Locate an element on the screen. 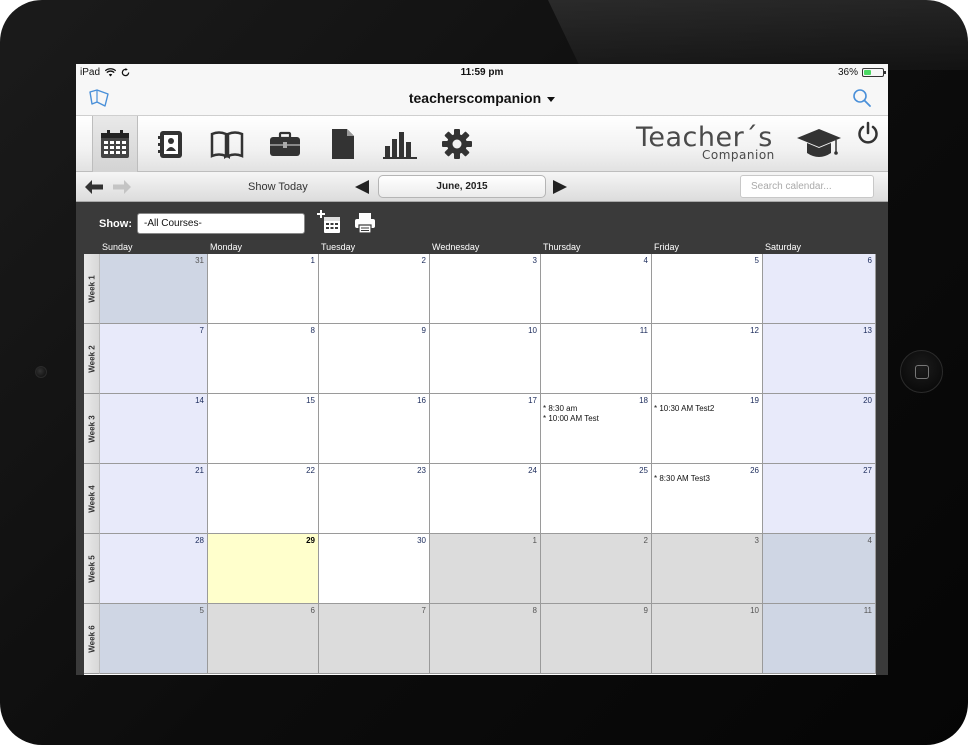 This screenshot has height=745, width=968. weekday-header-thursday: Thursday is located at coordinates (562, 247).